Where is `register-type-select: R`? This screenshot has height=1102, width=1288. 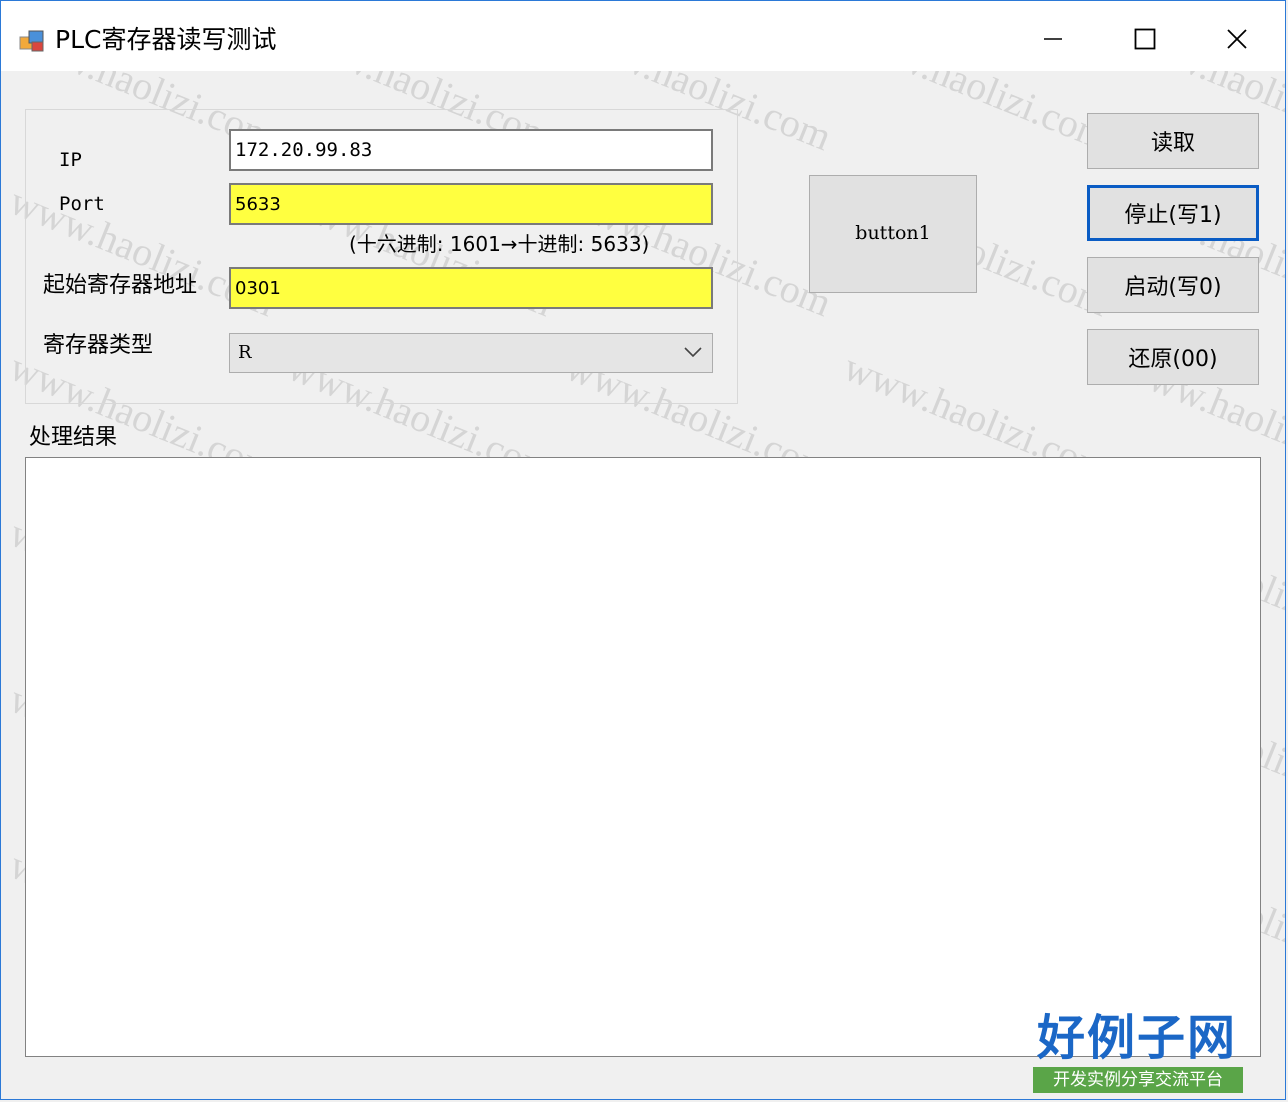 register-type-select: R is located at coordinates (471, 353).